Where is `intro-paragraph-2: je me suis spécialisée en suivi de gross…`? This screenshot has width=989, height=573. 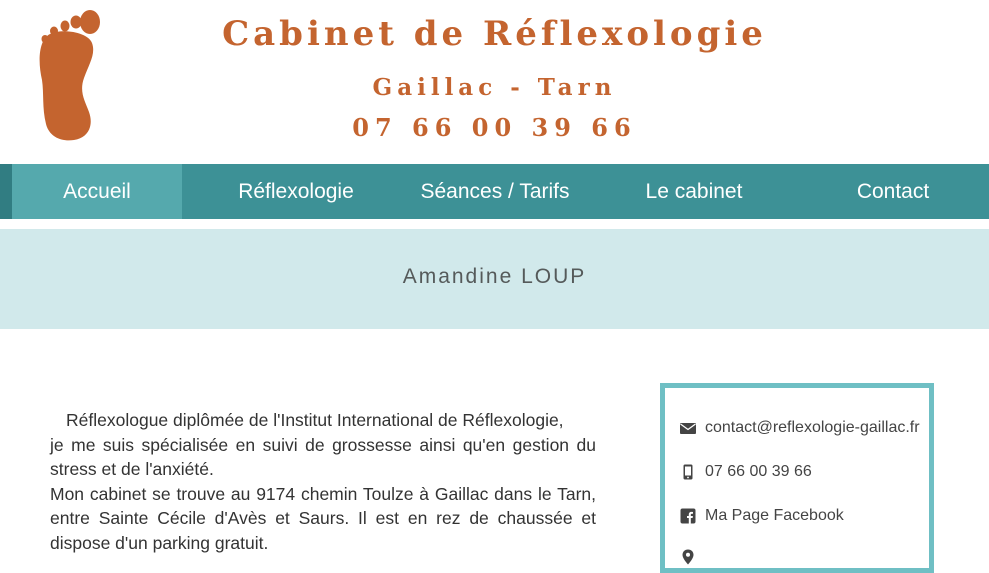
intro-paragraph-2: je me suis spécialisée en suivi de gross… is located at coordinates (323, 457).